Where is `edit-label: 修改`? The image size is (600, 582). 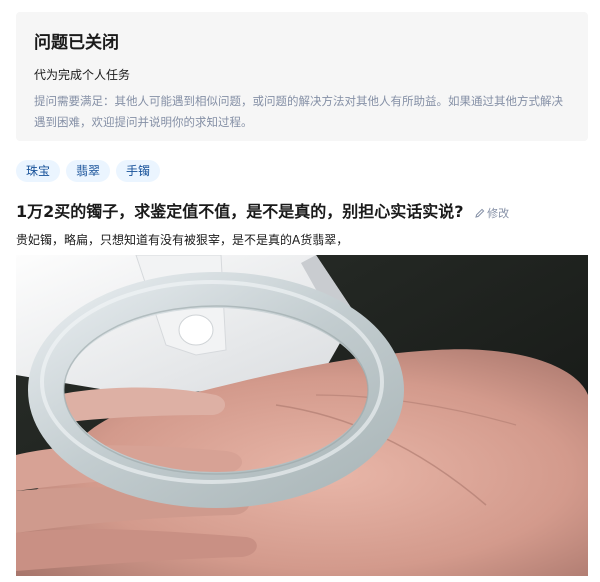
edit-label: 修改 is located at coordinates (498, 213).